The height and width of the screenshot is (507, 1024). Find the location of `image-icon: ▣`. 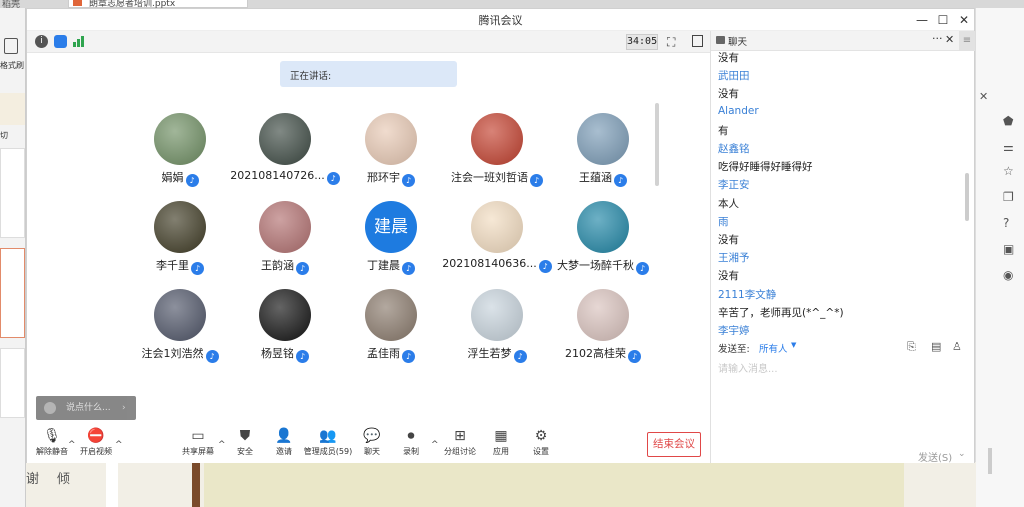

image-icon: ▣ is located at coordinates (1008, 249).